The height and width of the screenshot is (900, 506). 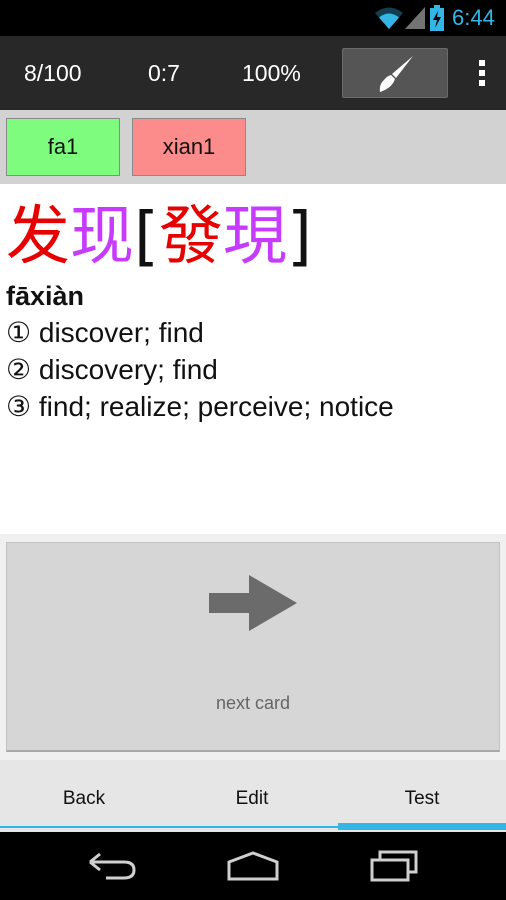 What do you see at coordinates (422, 796) in the screenshot?
I see `tab-test: Test` at bounding box center [422, 796].